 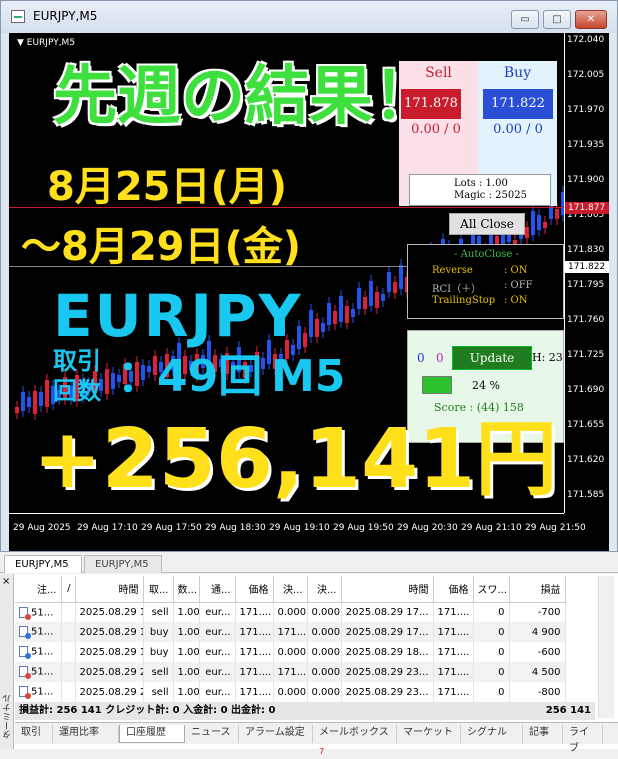 I want to click on column-header: 損益, so click(x=537, y=589).